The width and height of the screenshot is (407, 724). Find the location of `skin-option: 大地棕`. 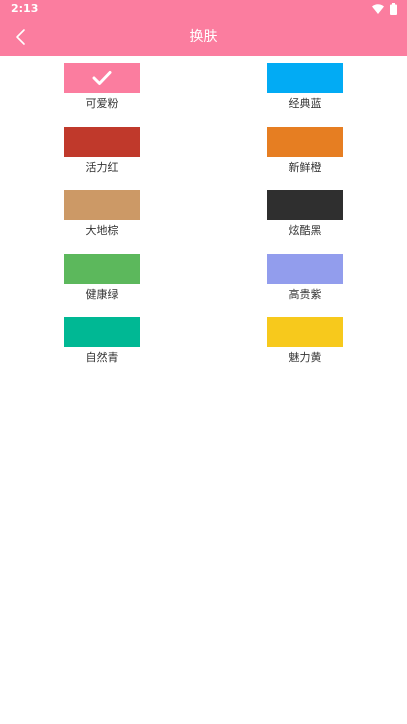

skin-option: 大地棕 is located at coordinates (102, 216).